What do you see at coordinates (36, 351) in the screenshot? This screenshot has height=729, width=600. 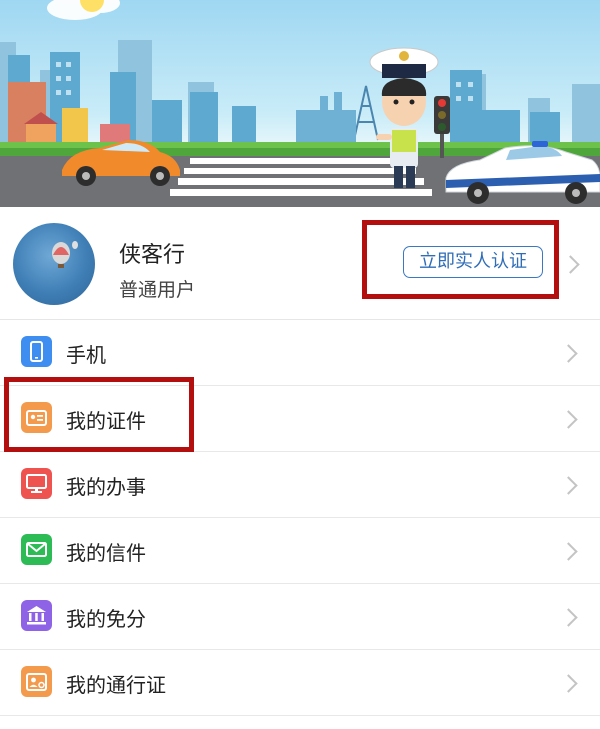 I see `phone-icon` at bounding box center [36, 351].